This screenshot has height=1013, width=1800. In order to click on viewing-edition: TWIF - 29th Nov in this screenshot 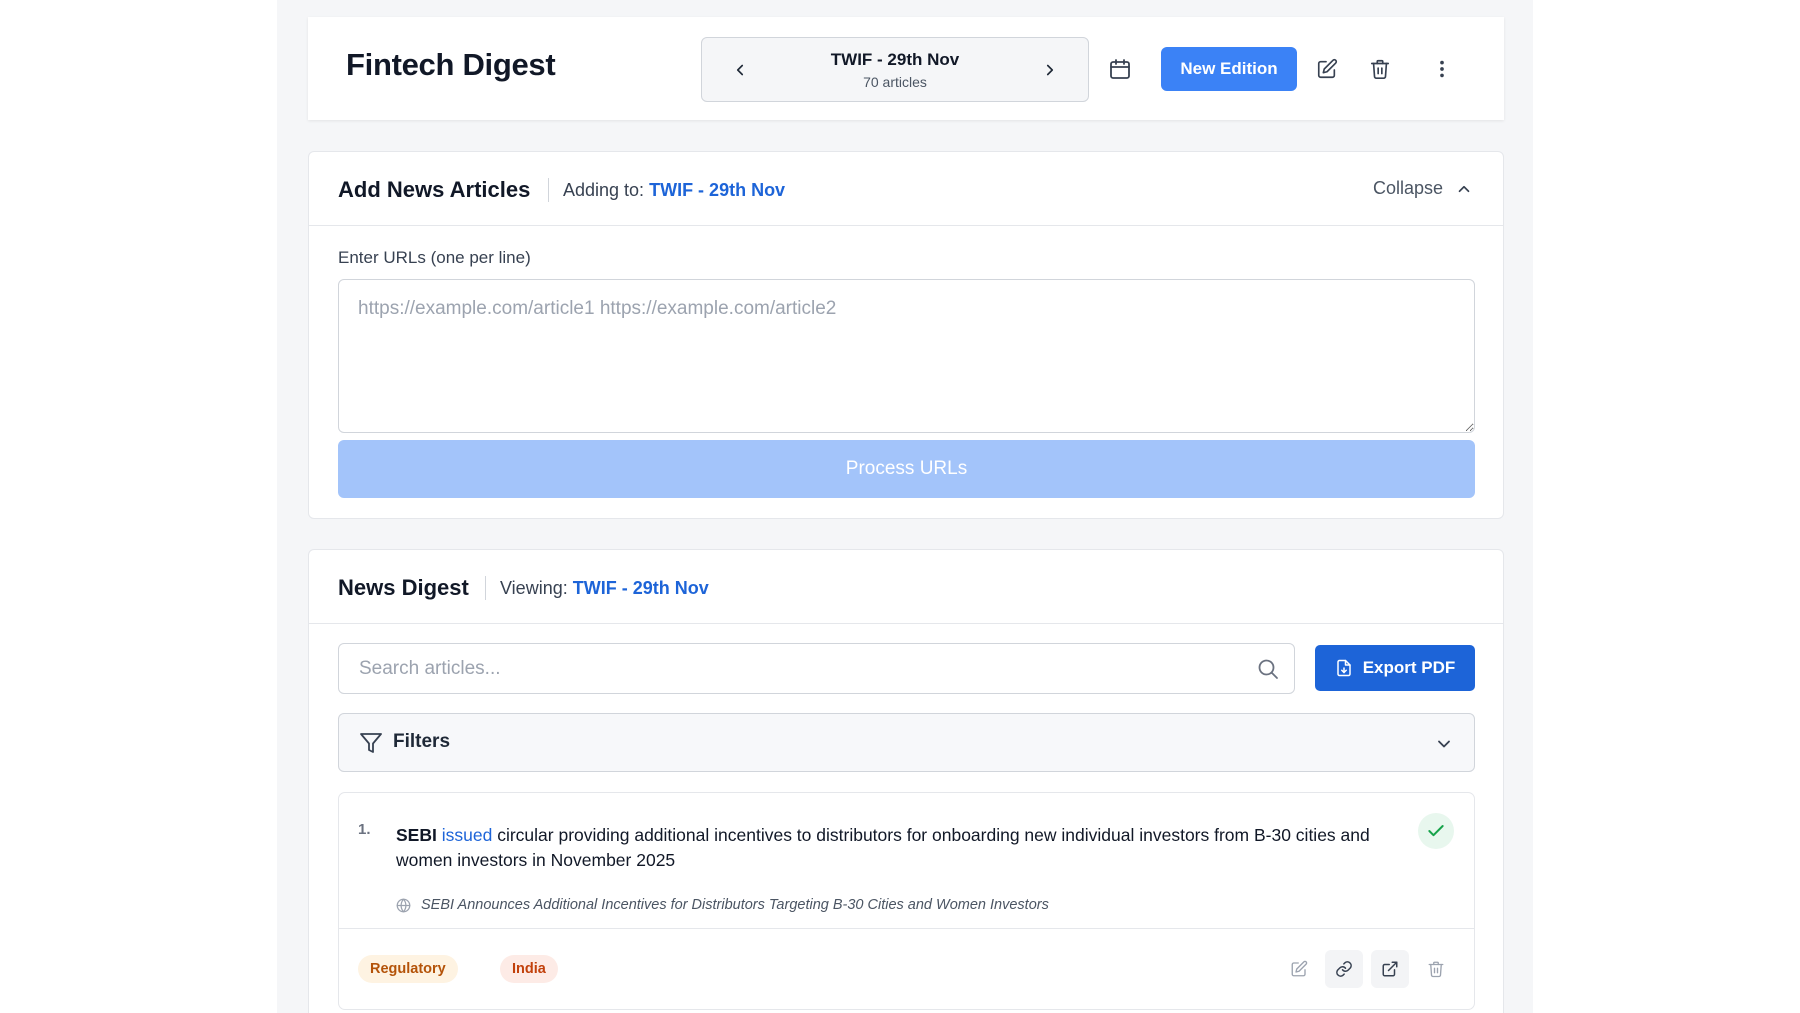, I will do `click(640, 588)`.